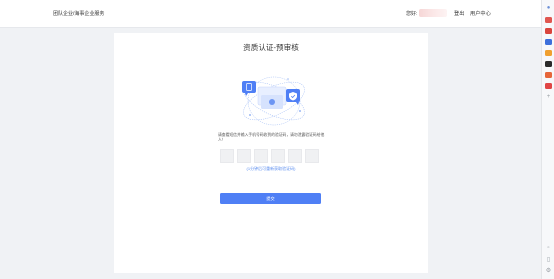 This screenshot has width=554, height=279. What do you see at coordinates (480, 13) in the screenshot?
I see `user-center-link: 用户中心` at bounding box center [480, 13].